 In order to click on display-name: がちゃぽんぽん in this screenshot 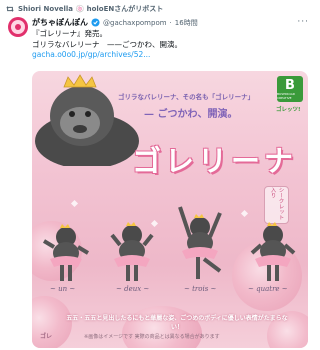, I will do `click(60, 22)`.